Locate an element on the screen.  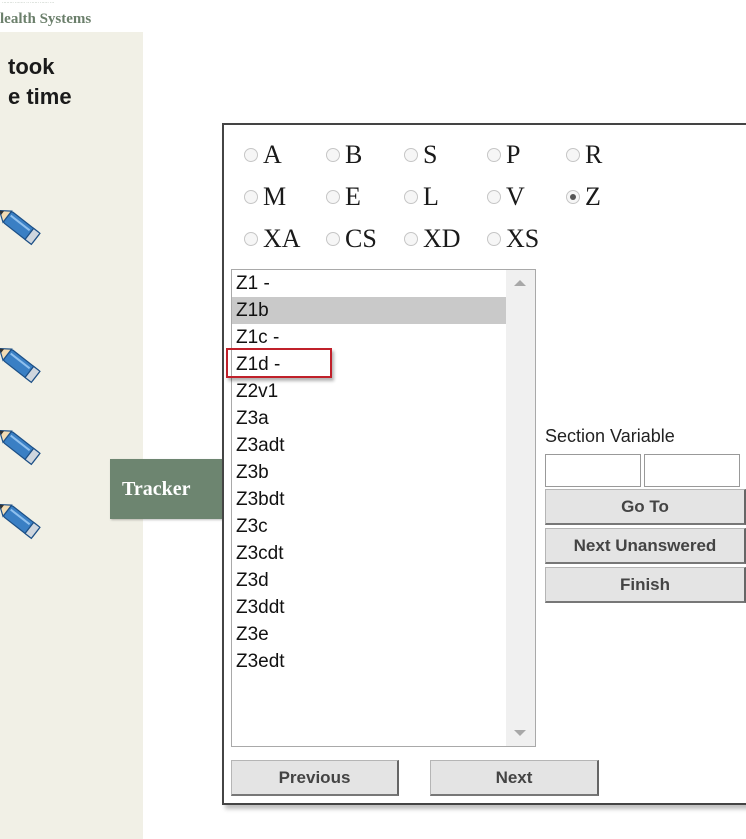
previous-button: Previous is located at coordinates (315, 778).